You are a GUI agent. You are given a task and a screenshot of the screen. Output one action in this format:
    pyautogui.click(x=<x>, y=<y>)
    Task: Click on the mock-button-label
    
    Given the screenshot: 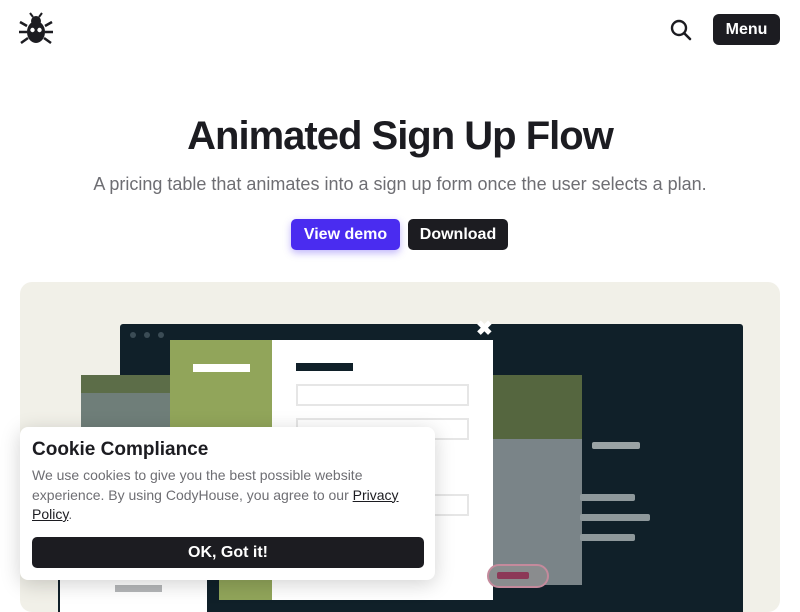 What is the action you would take?
    pyautogui.click(x=513, y=575)
    